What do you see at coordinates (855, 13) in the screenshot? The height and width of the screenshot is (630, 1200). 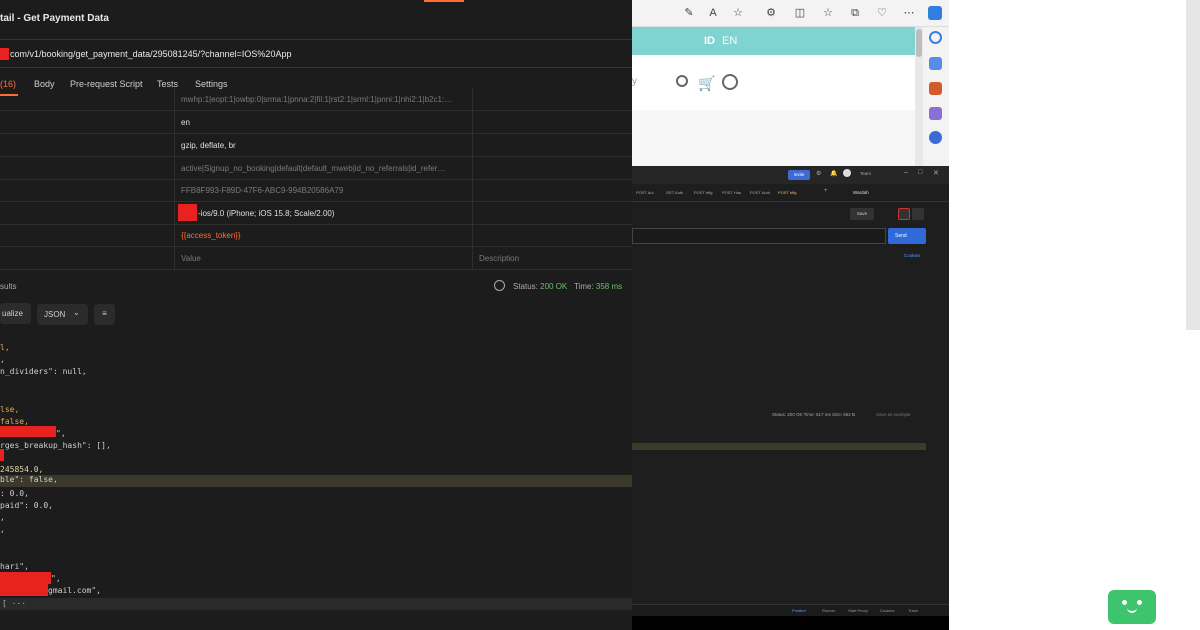 I see `collections-icon: ⧉` at bounding box center [855, 13].